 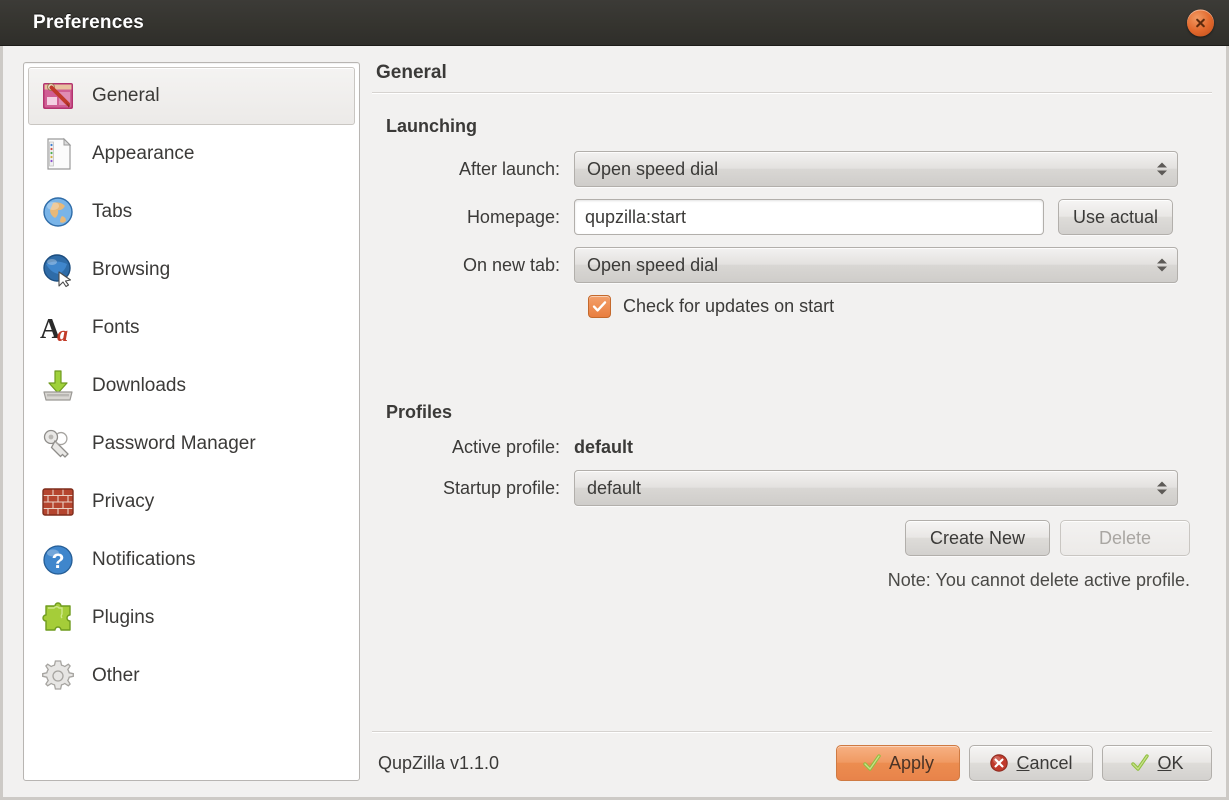 What do you see at coordinates (509, 168) in the screenshot?
I see `after-launch-label: After launch:` at bounding box center [509, 168].